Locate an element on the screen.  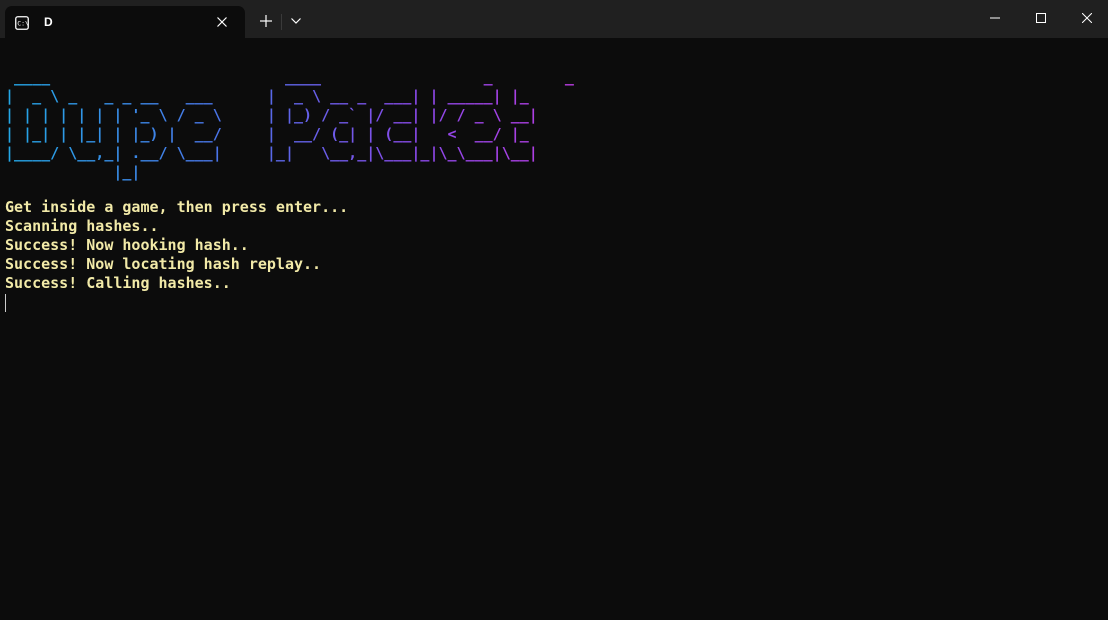
minimize-button is located at coordinates (995, 18).